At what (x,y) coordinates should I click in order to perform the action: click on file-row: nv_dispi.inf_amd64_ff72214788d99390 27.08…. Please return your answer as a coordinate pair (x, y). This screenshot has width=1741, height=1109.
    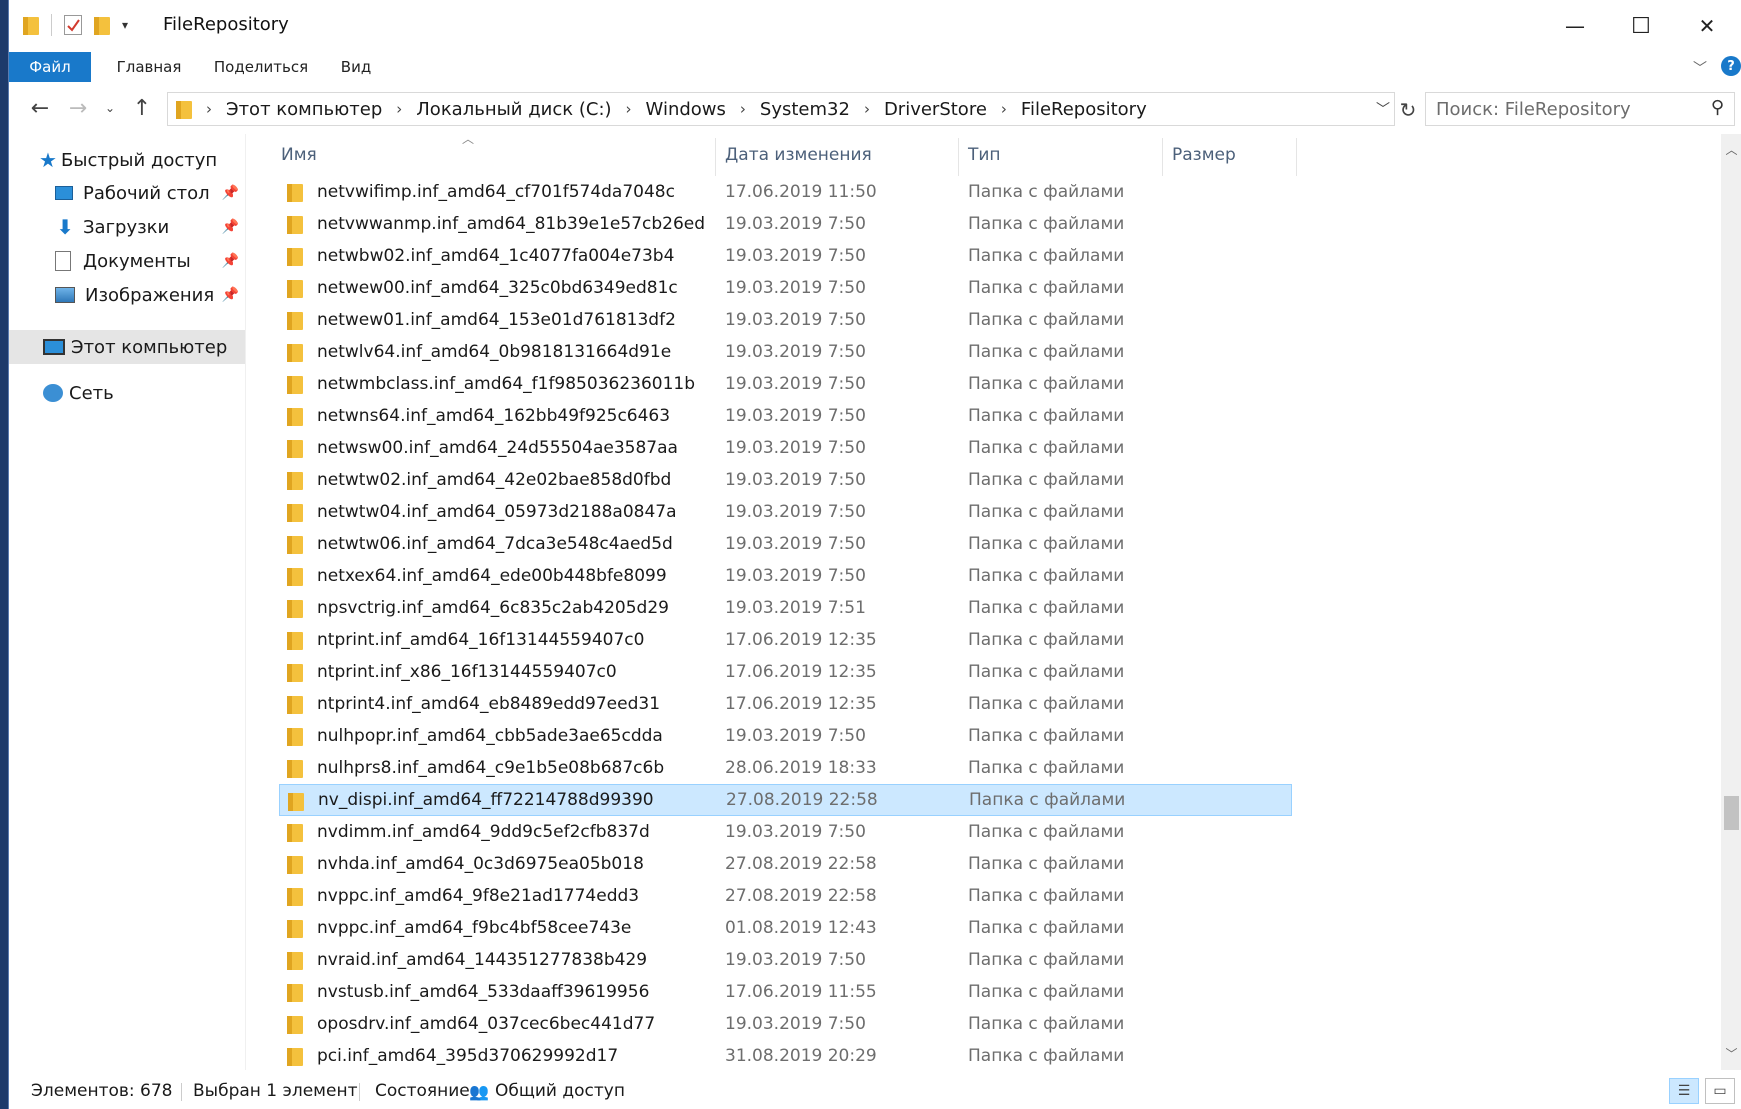
    Looking at the image, I should click on (785, 800).